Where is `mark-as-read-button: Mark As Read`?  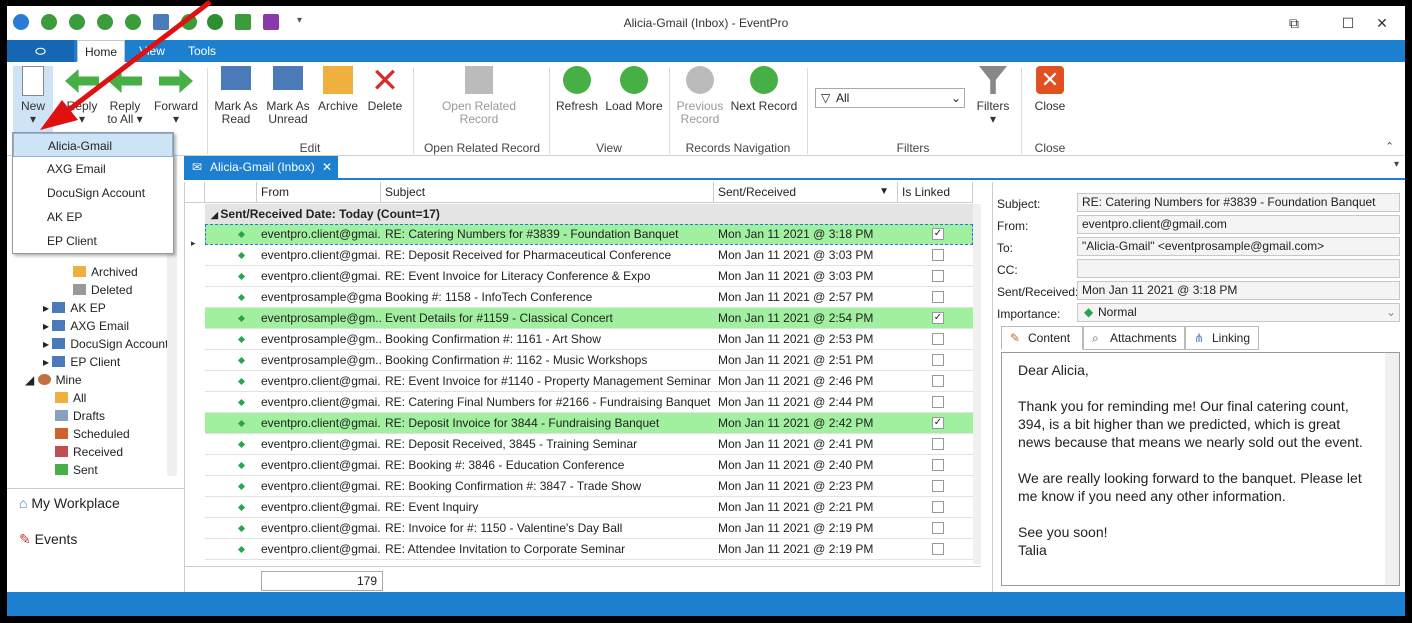
mark-as-read-button: Mark As Read is located at coordinates (236, 96).